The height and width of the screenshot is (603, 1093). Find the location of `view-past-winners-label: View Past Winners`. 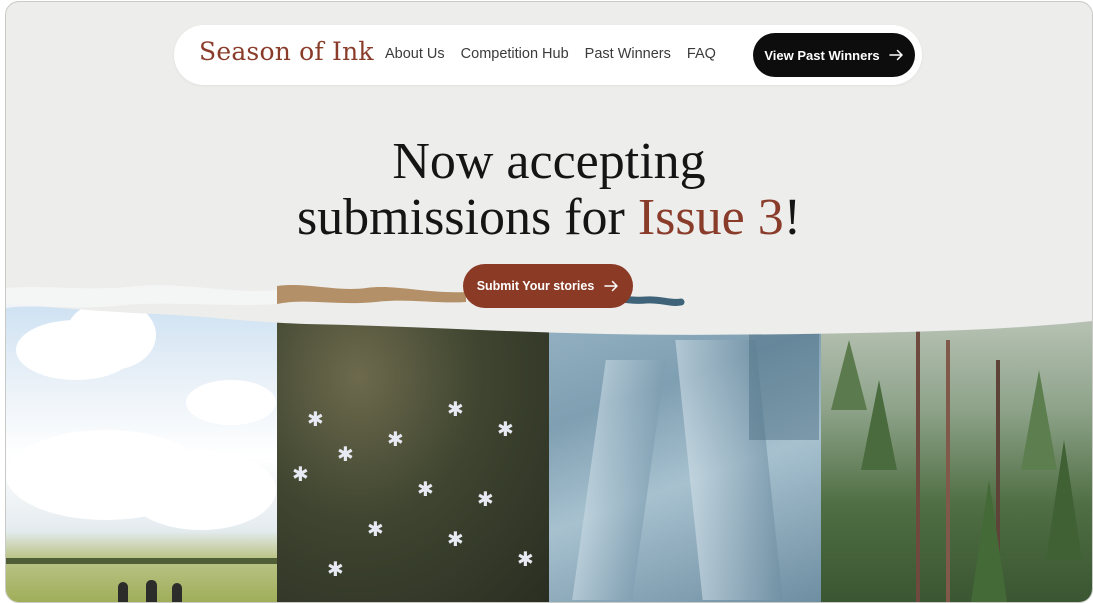

view-past-winners-label: View Past Winners is located at coordinates (822, 55).